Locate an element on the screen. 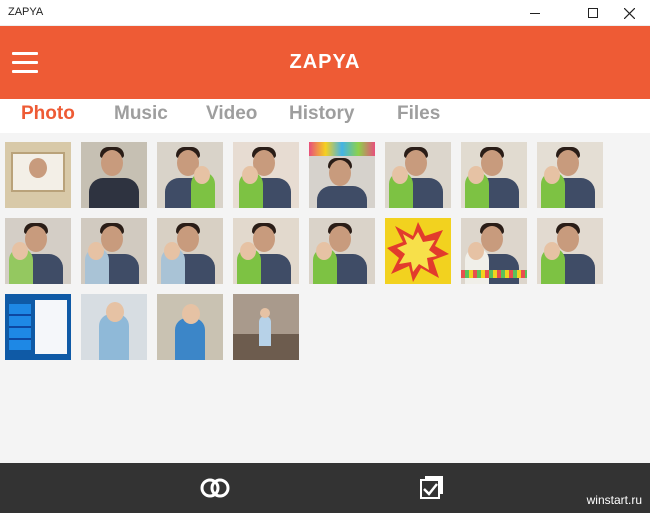 The height and width of the screenshot is (513, 650). select-button is located at coordinates (433, 488).